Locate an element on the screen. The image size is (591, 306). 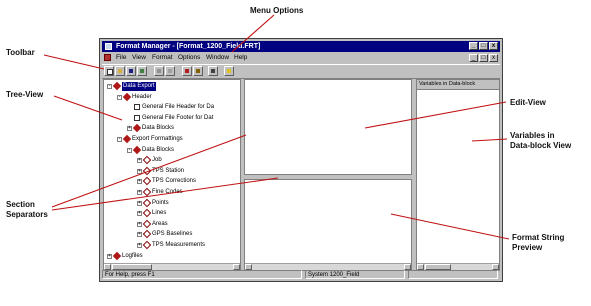
split-icon is located at coordinates (213, 71).